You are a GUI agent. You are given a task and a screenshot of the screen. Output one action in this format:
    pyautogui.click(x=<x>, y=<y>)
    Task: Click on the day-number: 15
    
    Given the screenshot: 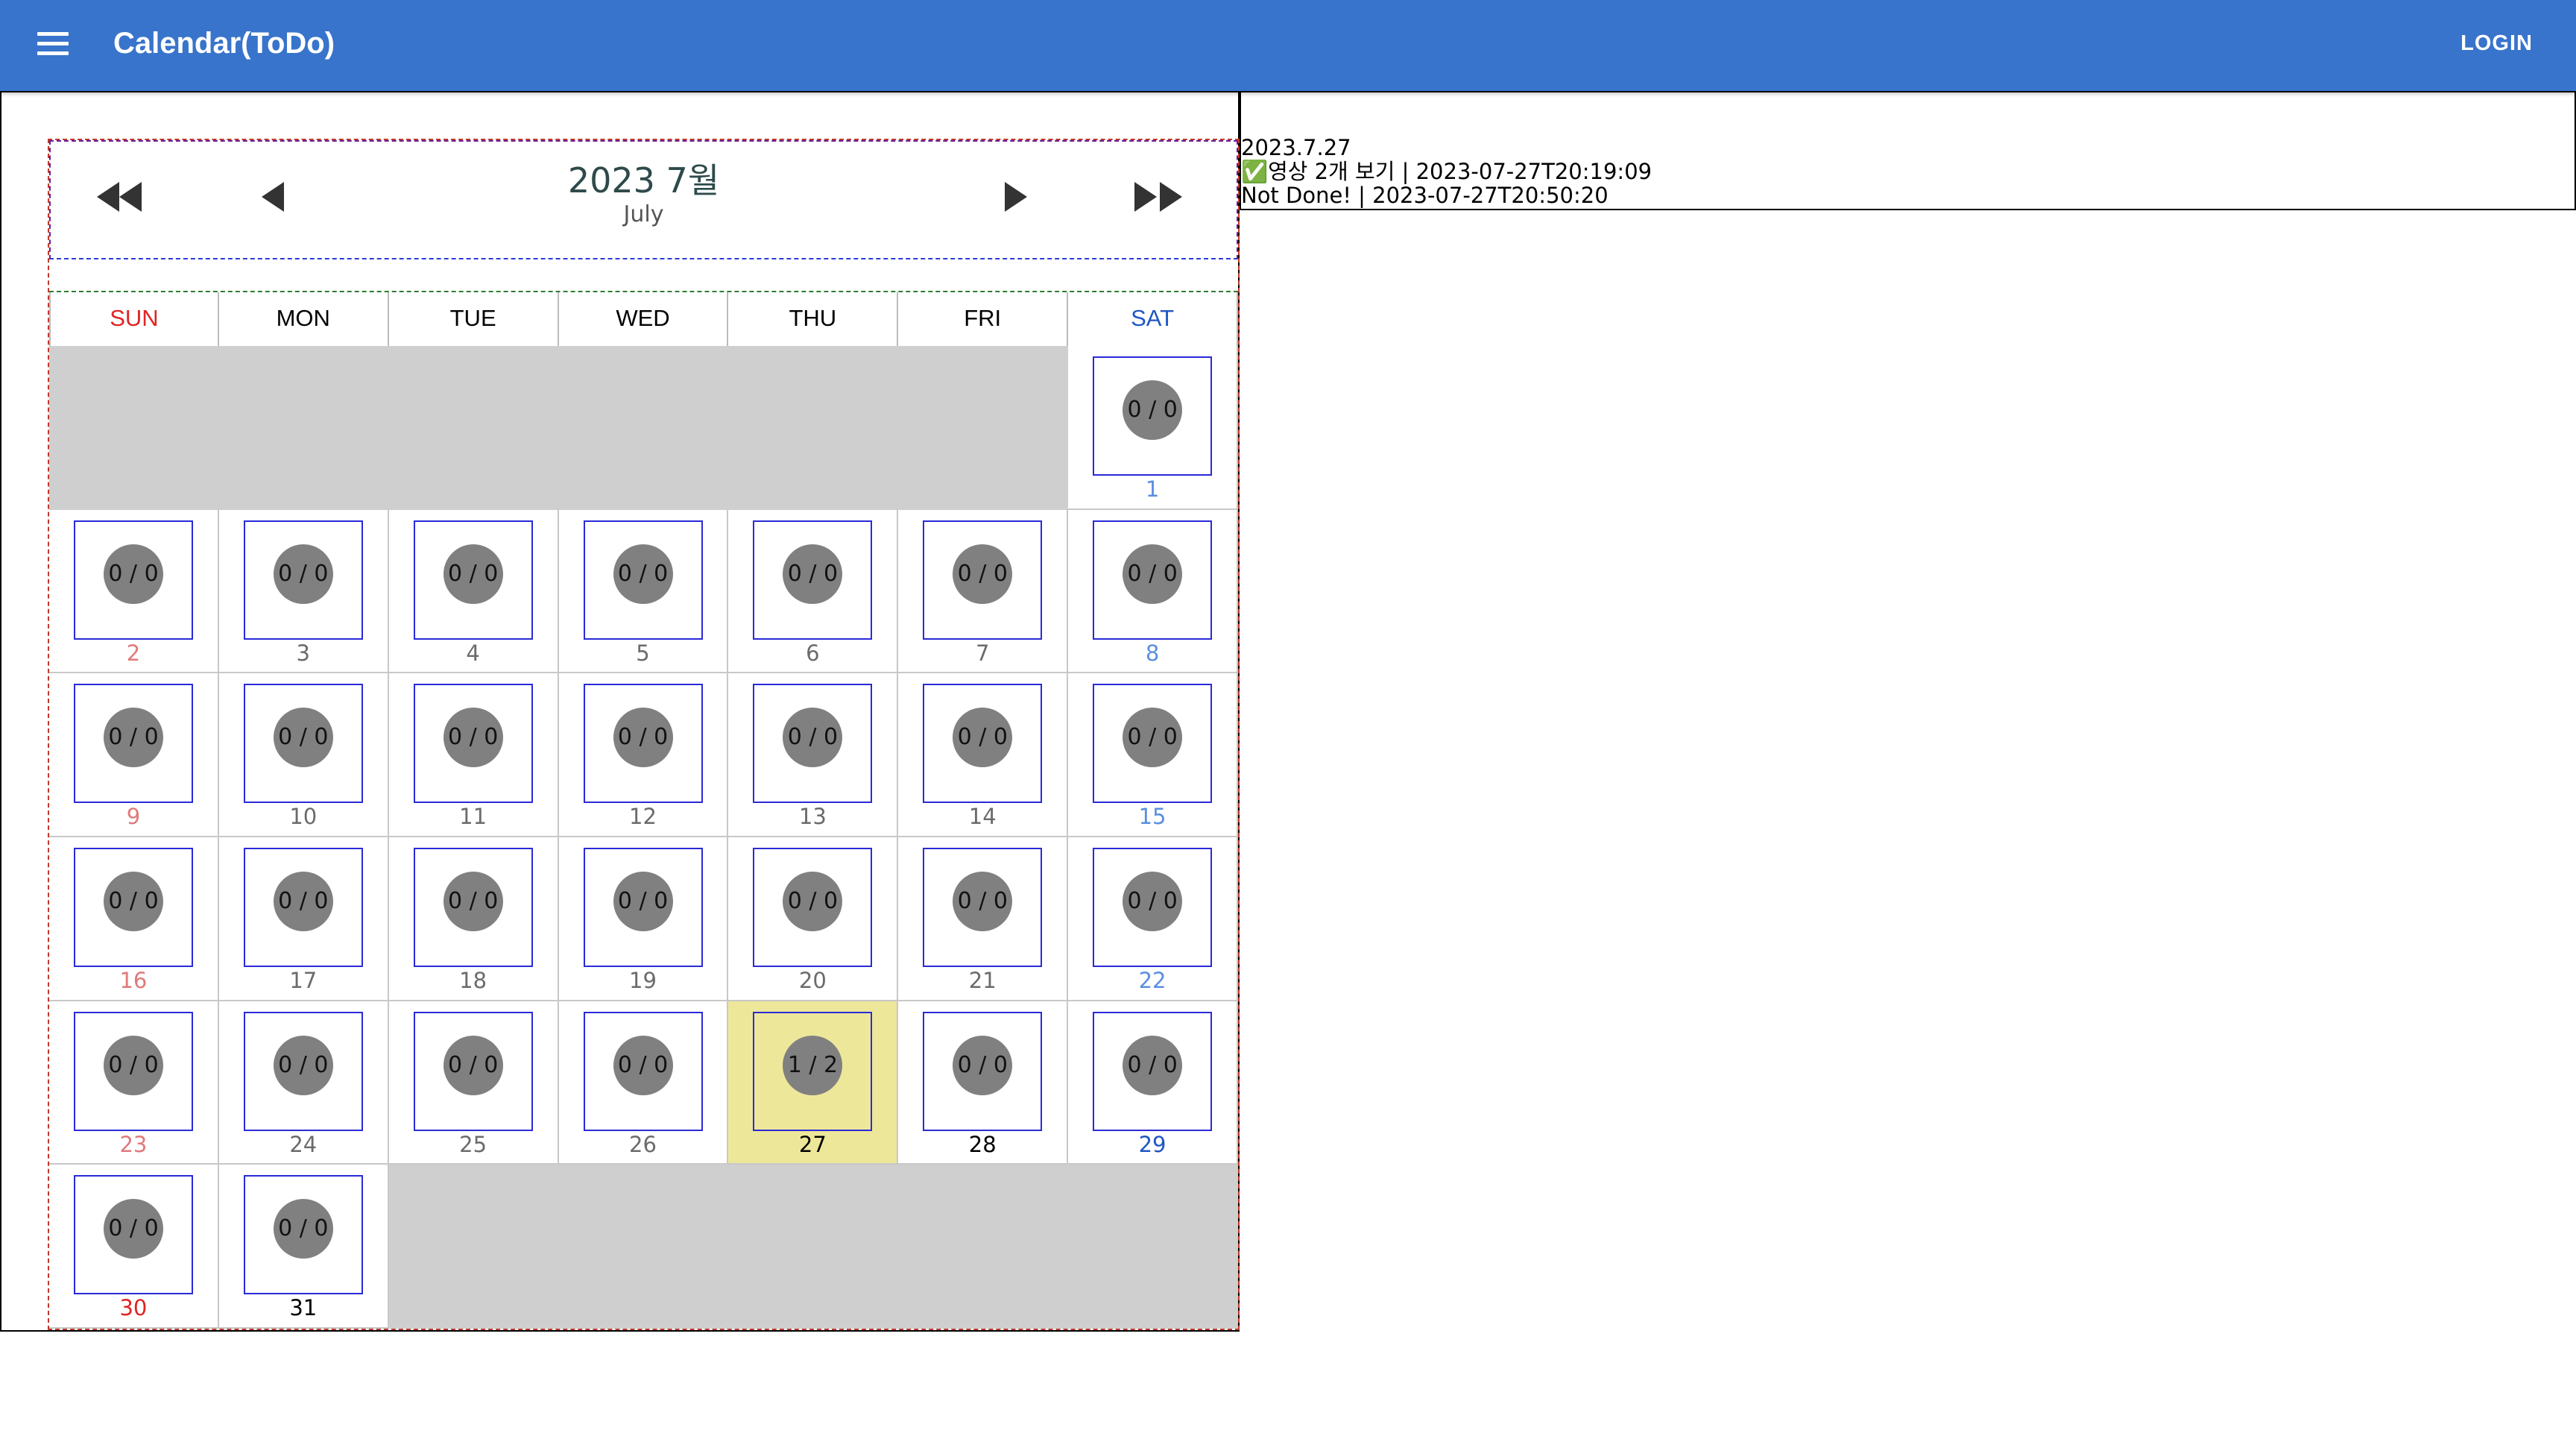 What is the action you would take?
    pyautogui.click(x=1153, y=817)
    